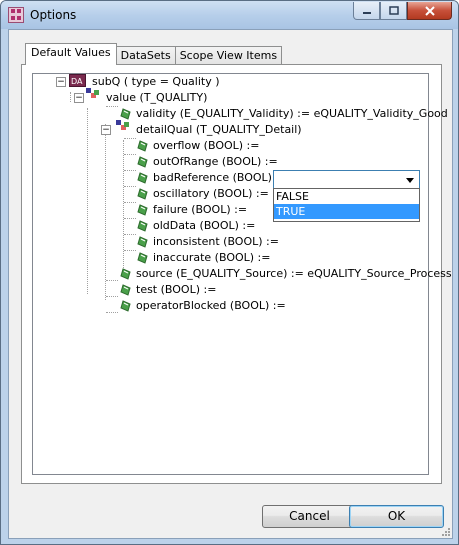 This screenshot has height=545, width=459. What do you see at coordinates (396, 516) in the screenshot?
I see `ok-button: OK` at bounding box center [396, 516].